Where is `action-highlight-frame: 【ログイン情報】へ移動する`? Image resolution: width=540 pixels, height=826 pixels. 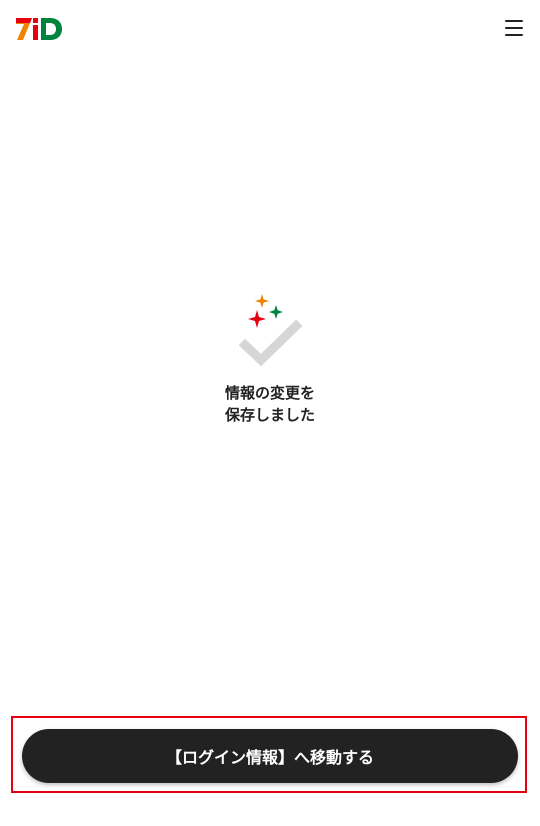
action-highlight-frame: 【ログイン情報】へ移動する is located at coordinates (269, 754).